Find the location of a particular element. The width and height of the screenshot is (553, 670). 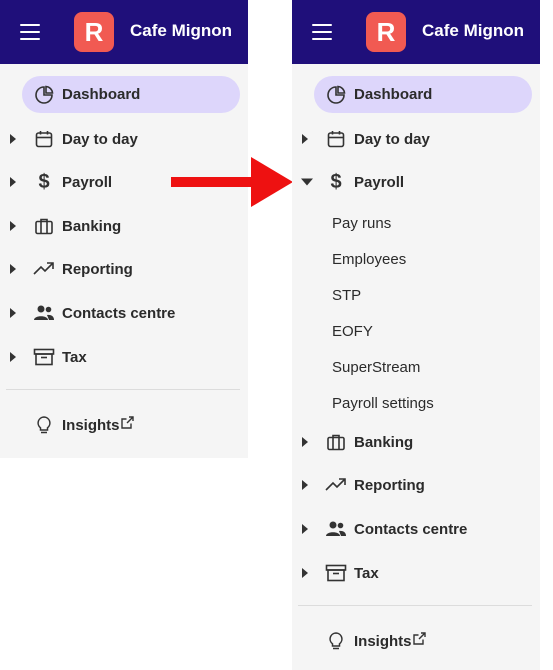

submenu-item-eofy: EOFY is located at coordinates (352, 331).